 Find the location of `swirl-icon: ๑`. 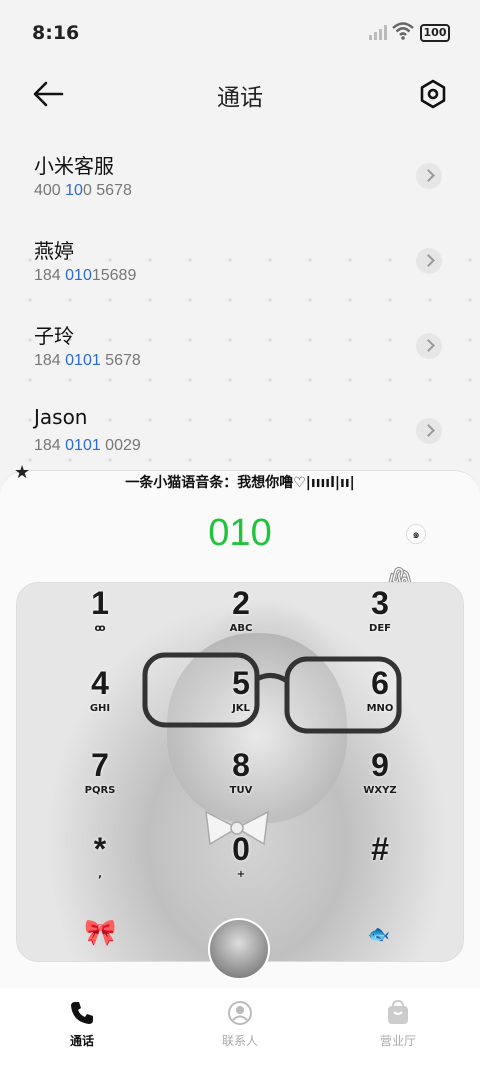

swirl-icon: ๑ is located at coordinates (416, 534).